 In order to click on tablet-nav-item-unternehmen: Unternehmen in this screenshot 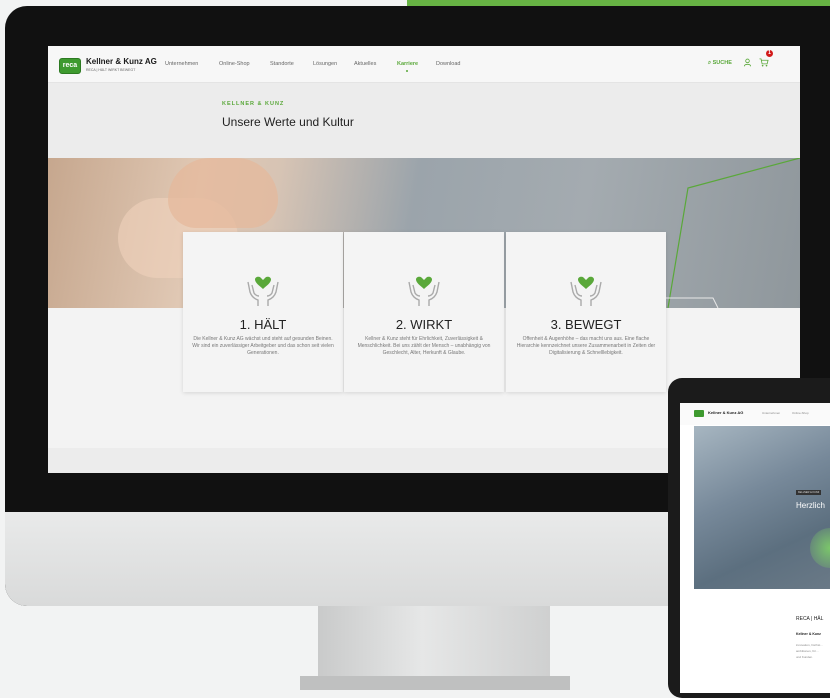, I will do `click(771, 413)`.